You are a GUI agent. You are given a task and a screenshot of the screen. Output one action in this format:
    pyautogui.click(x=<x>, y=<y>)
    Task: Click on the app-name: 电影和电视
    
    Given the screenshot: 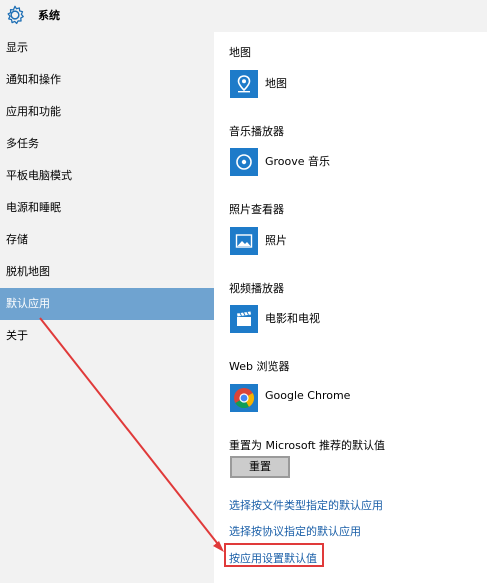 What is the action you would take?
    pyautogui.click(x=292, y=318)
    